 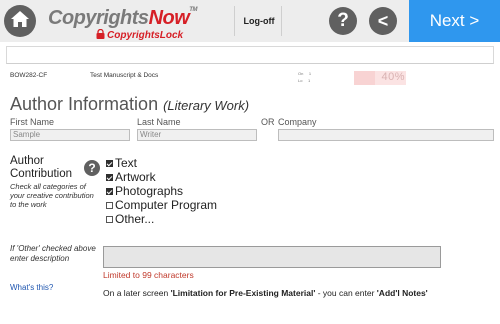 I want to click on back-button: <, so click(x=383, y=21).